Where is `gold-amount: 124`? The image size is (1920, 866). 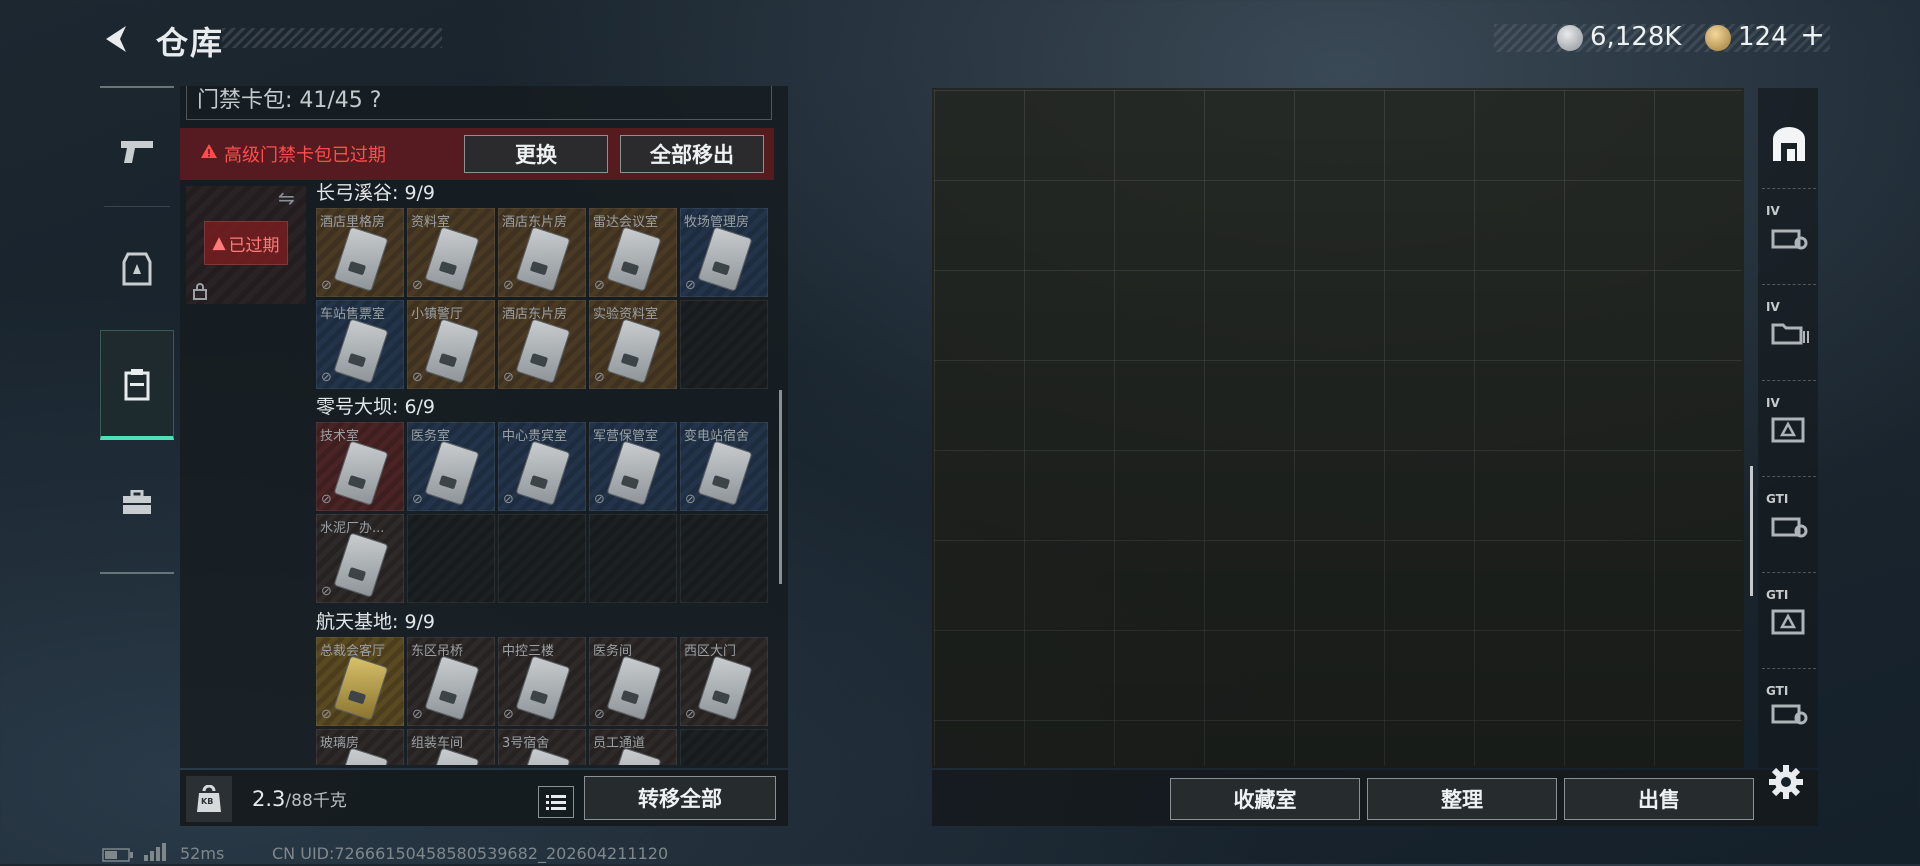 gold-amount: 124 is located at coordinates (1763, 37).